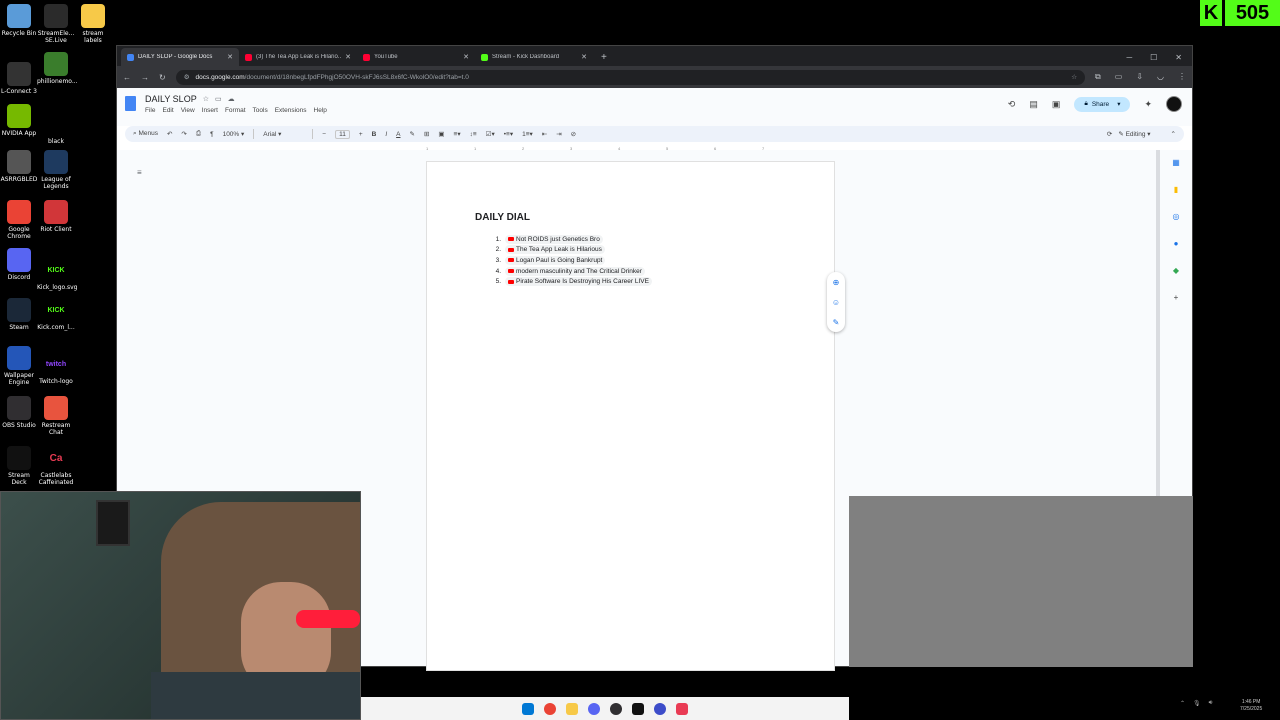  What do you see at coordinates (19, 366) in the screenshot?
I see `desktop-icon: Wallpaper Engine` at bounding box center [19, 366].